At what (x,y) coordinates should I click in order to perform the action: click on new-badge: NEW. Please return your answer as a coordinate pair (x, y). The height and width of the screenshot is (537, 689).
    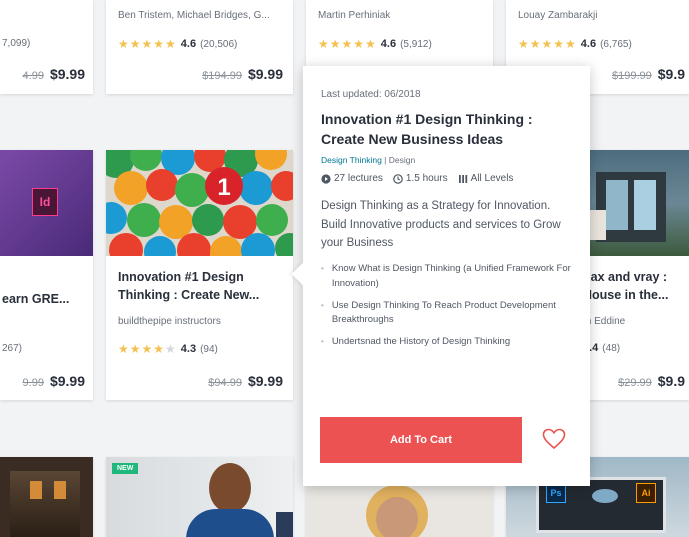
    Looking at the image, I should click on (125, 468).